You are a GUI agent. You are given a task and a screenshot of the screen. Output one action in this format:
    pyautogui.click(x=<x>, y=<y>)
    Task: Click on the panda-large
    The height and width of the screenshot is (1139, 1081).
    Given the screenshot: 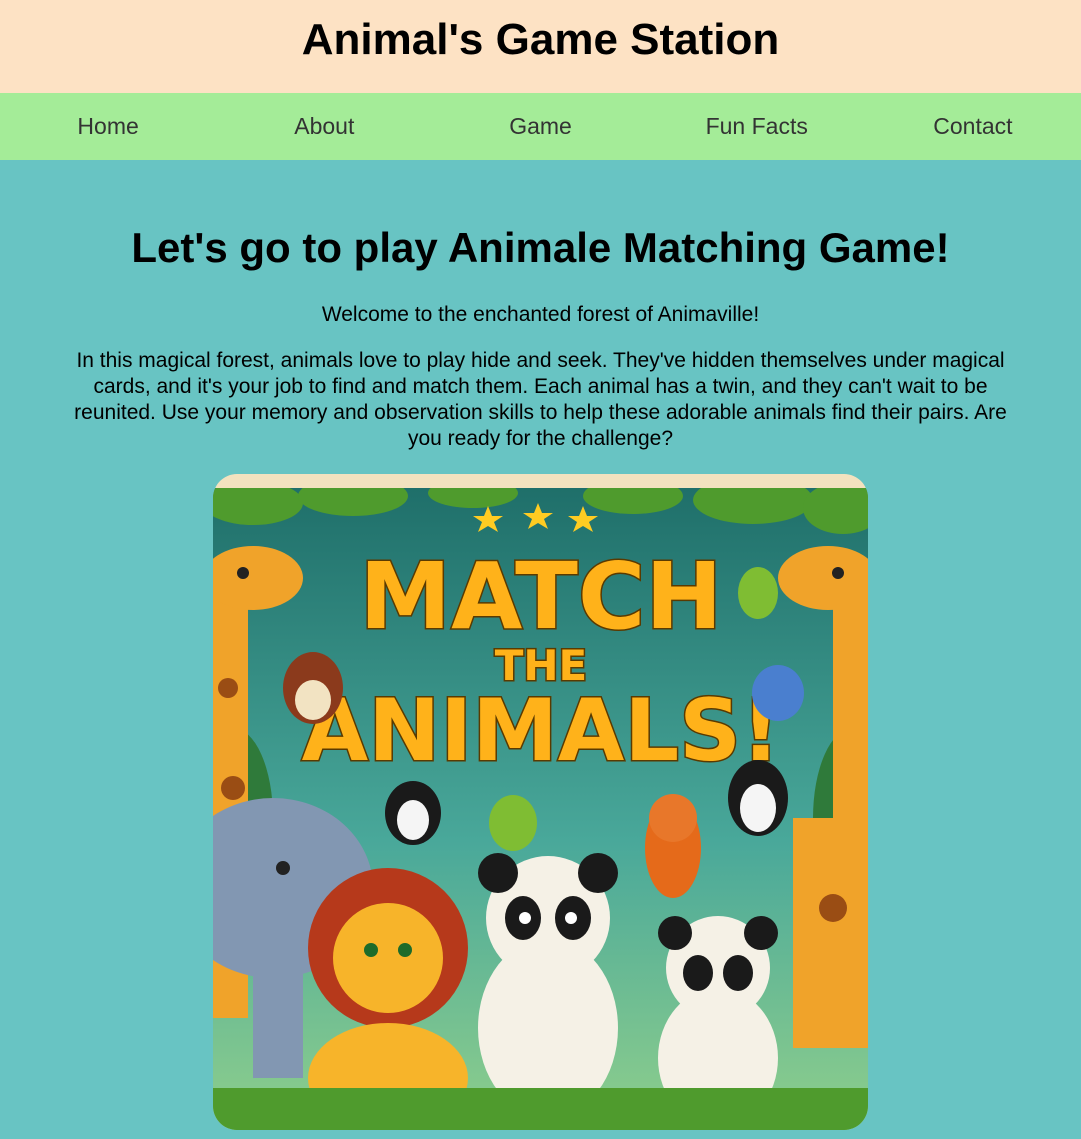 What is the action you would take?
    pyautogui.click(x=548, y=985)
    